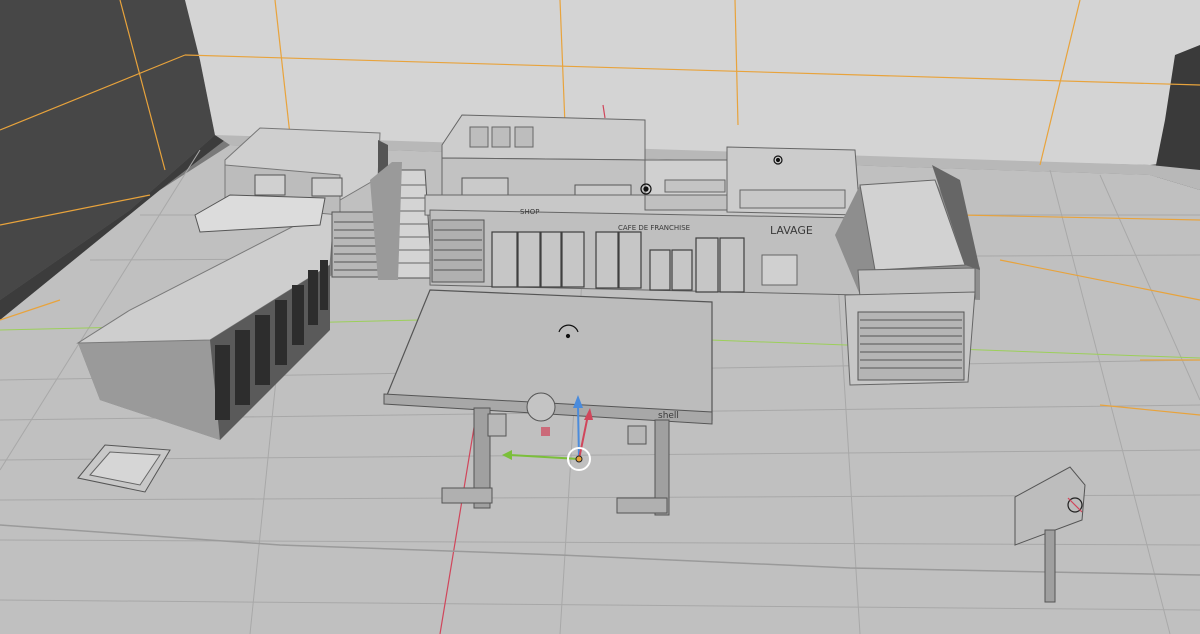 Image resolution: width=1200 pixels, height=634 pixels. Describe the element at coordinates (907, 275) in the screenshot. I see `right-building` at that location.